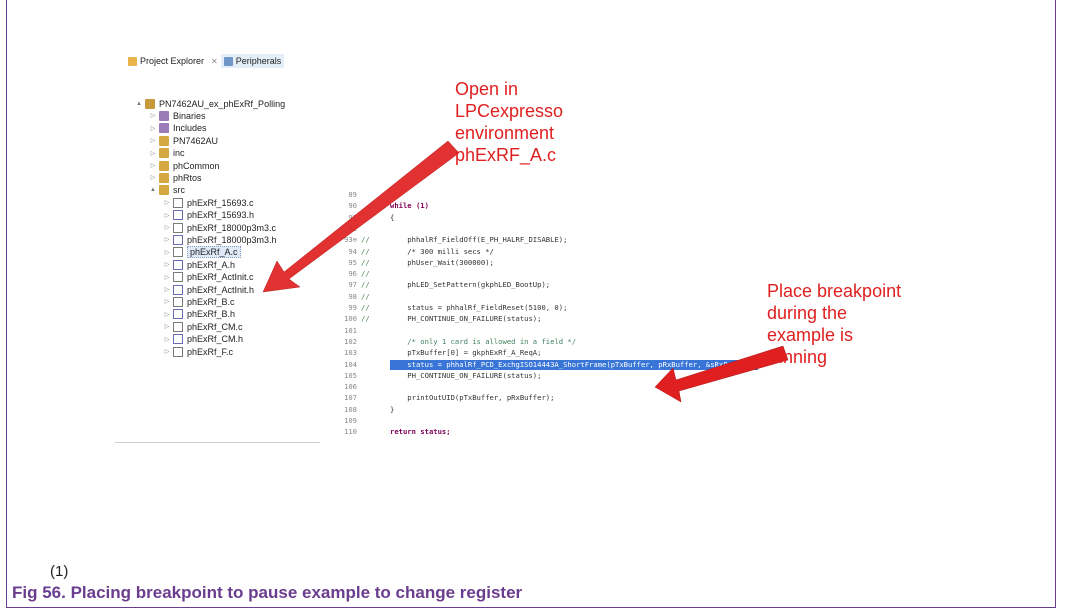 The image size is (1066, 610). Describe the element at coordinates (506, 155) in the screenshot. I see `annotation-line: phExRF_A.c` at that location.